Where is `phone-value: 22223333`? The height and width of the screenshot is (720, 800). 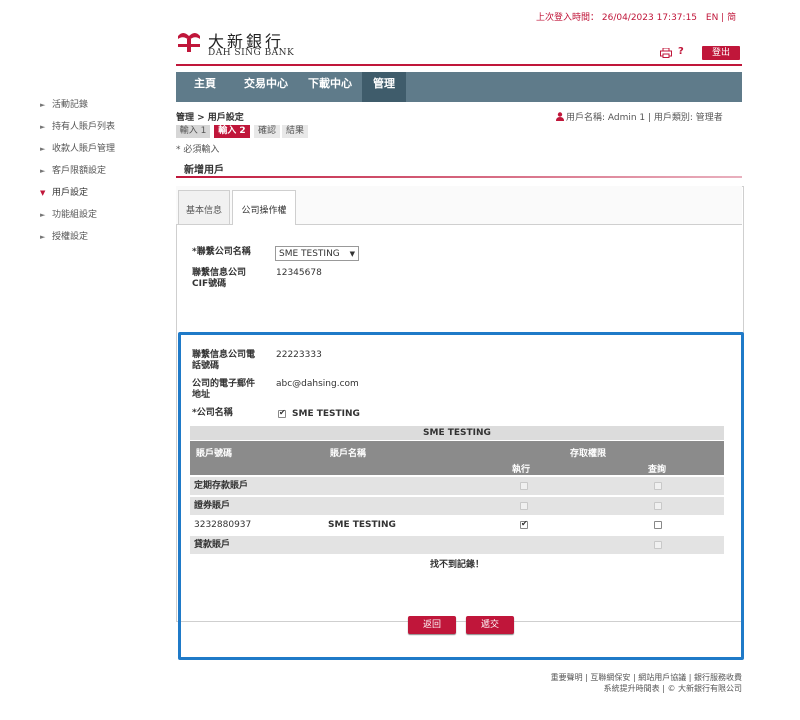
phone-value: 22223333 is located at coordinates (299, 355).